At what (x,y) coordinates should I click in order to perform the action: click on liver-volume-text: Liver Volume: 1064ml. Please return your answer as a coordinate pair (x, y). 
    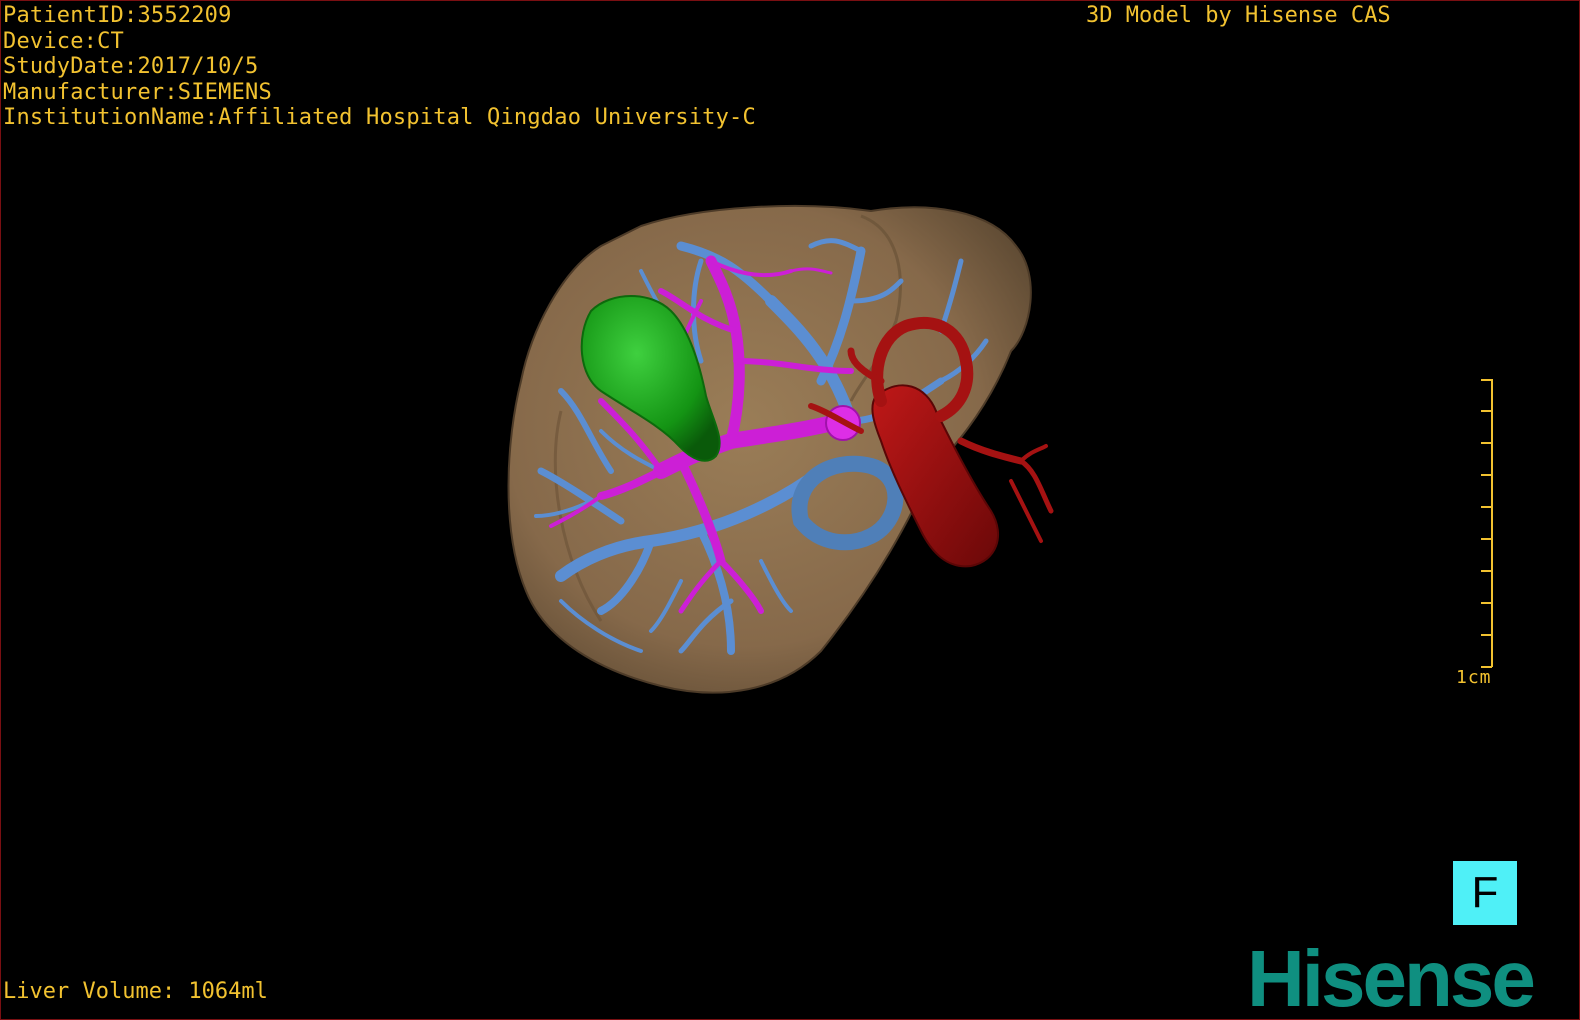
    Looking at the image, I should click on (135, 991).